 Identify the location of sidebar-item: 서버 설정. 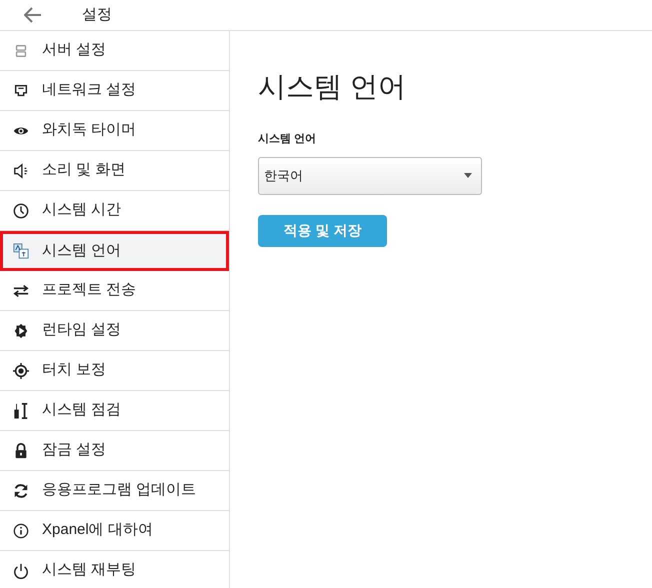
(114, 51).